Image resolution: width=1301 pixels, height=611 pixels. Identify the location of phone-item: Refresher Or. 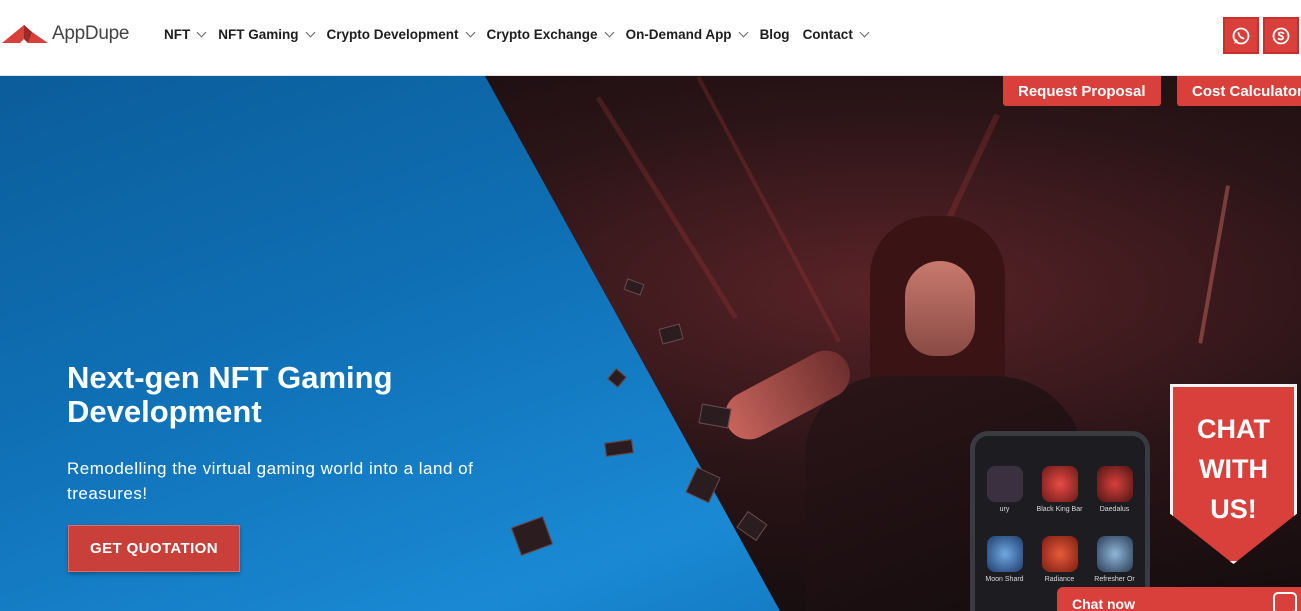
(1114, 559).